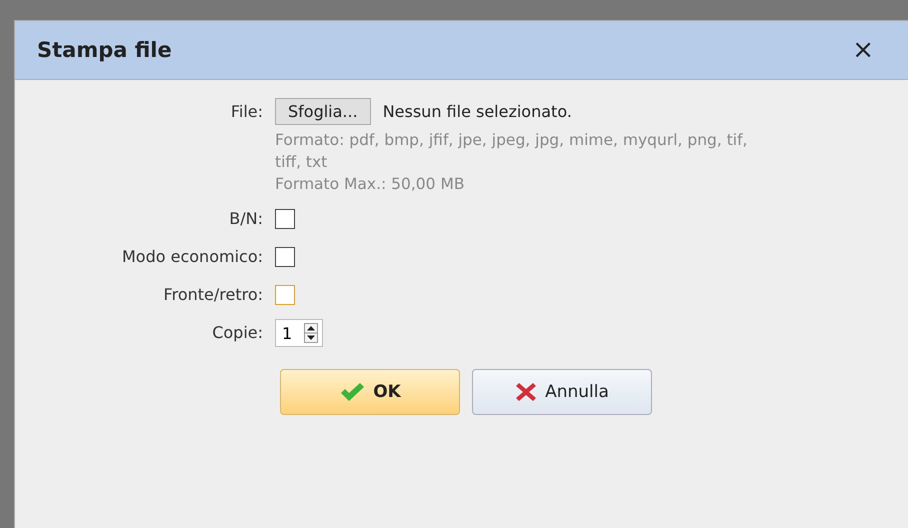 The image size is (908, 528). What do you see at coordinates (246, 219) in the screenshot?
I see `field-label: B/N:` at bounding box center [246, 219].